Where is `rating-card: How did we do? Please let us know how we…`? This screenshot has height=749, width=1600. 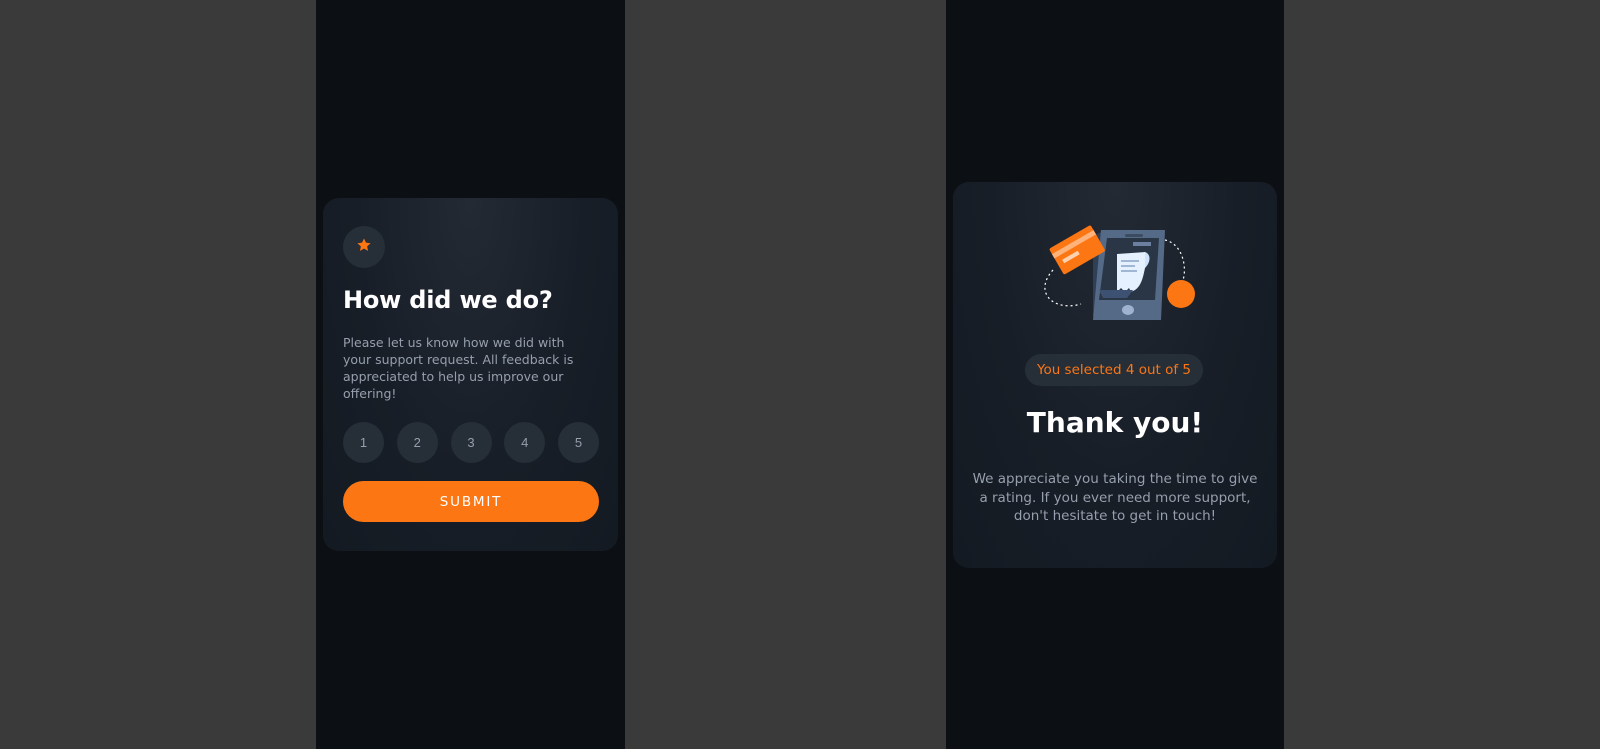
rating-card: How did we do? Please let us know how we… is located at coordinates (470, 374).